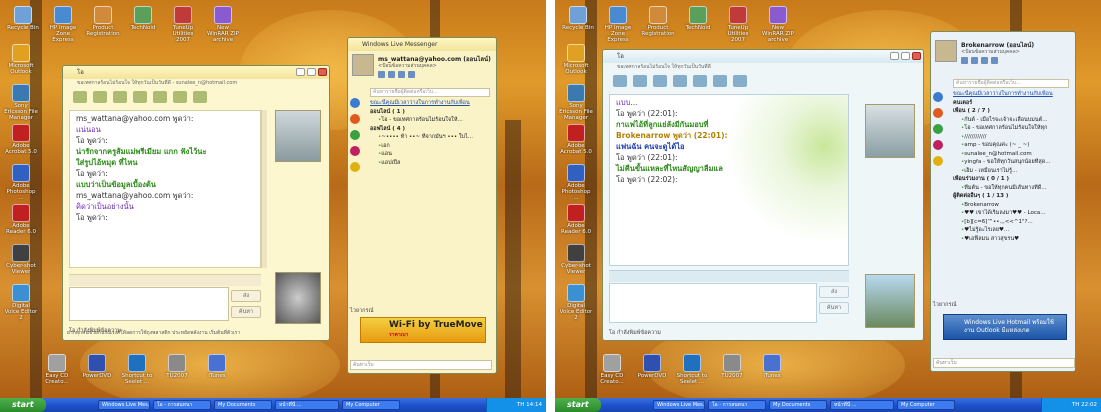  I want to click on tabs-label: ไวยากรณ์, so click(945, 305).